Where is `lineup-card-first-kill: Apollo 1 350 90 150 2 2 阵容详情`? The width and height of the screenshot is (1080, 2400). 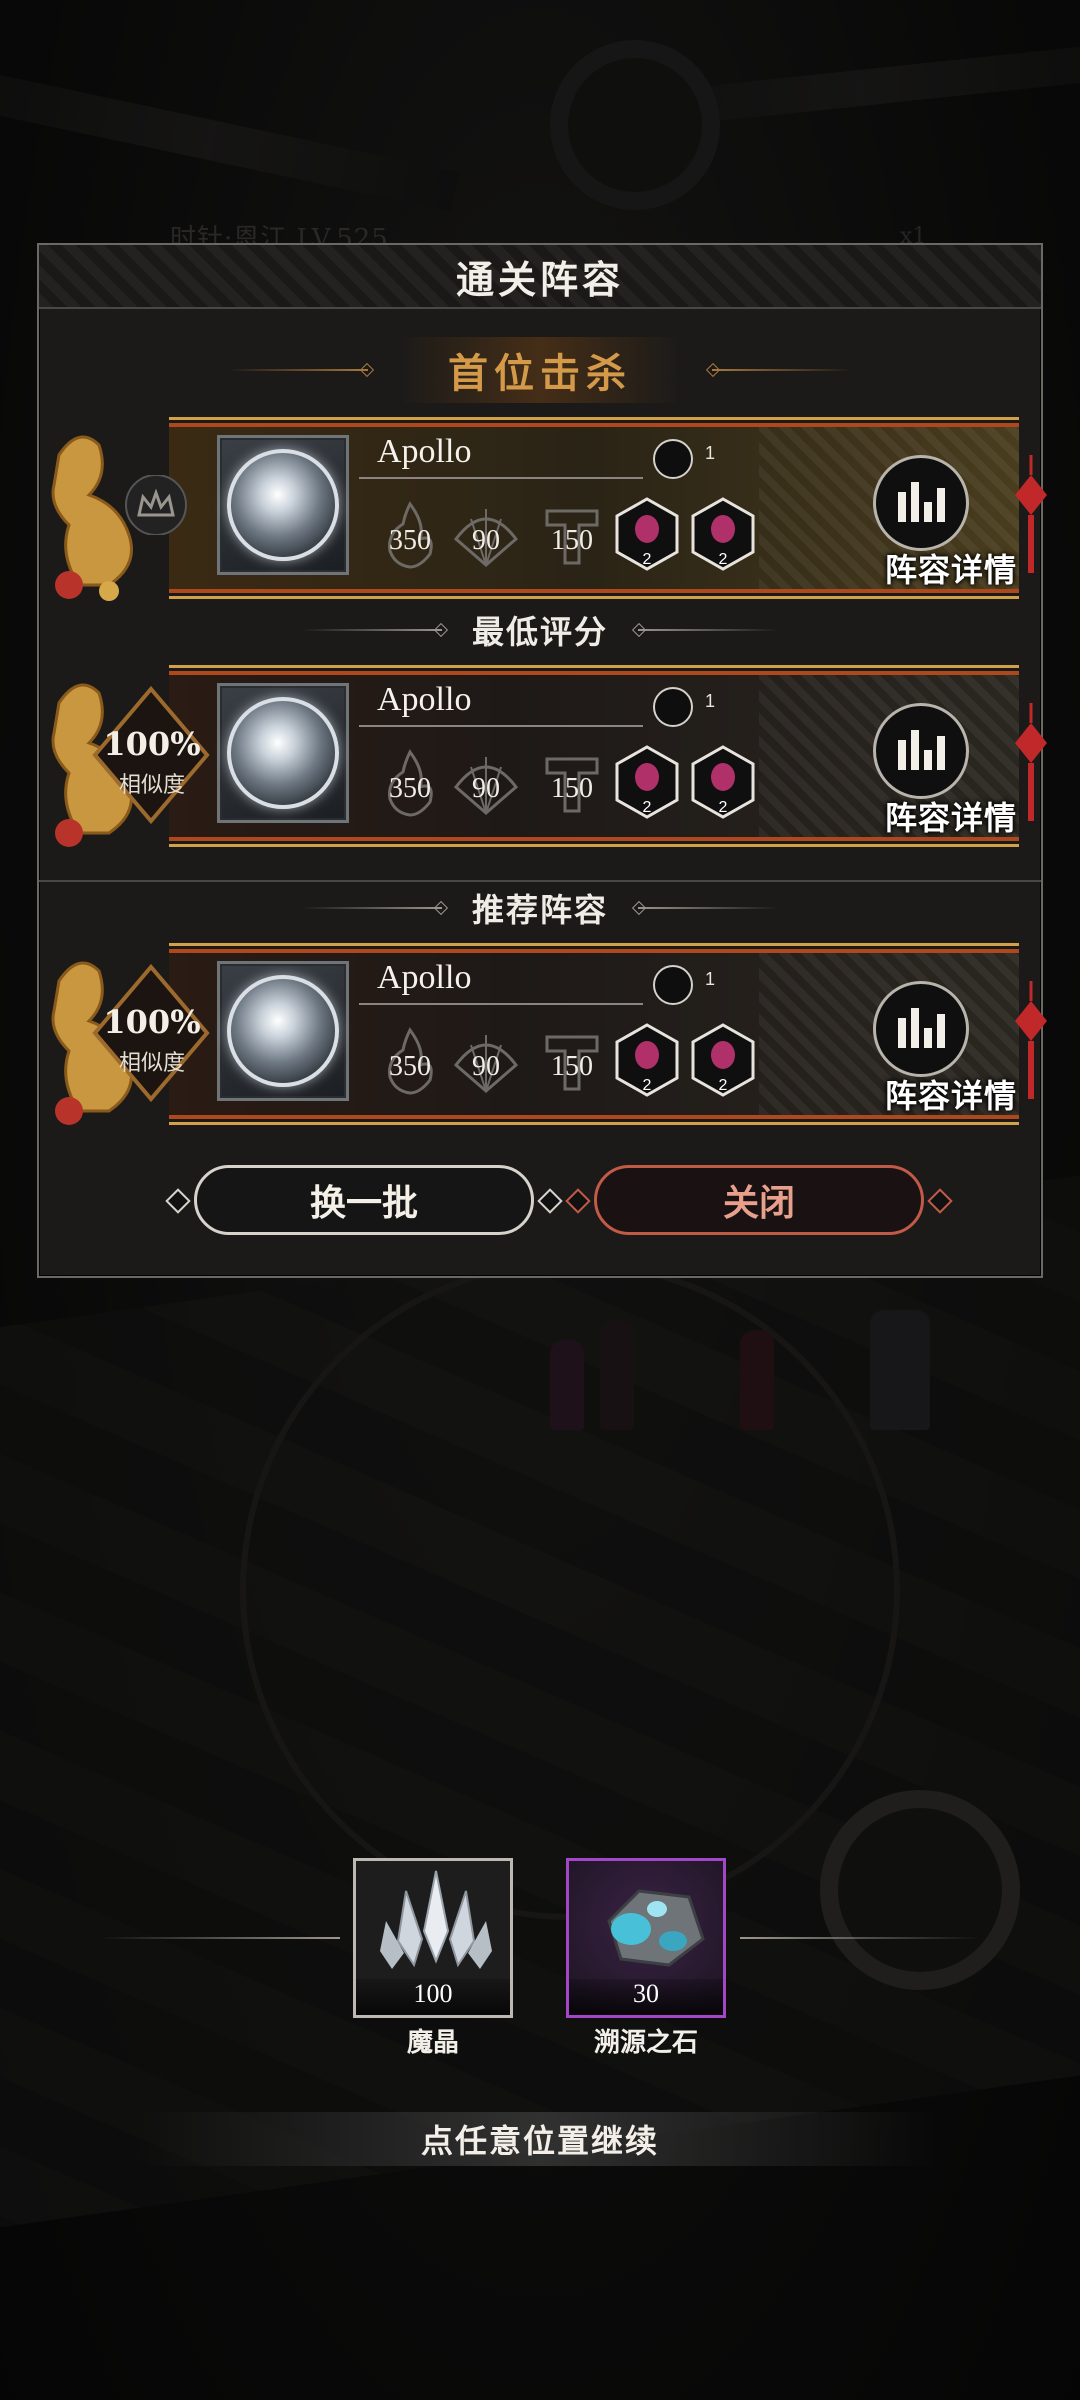
lineup-card-first-kill: Apollo 1 350 90 150 2 2 阵容详情 is located at coordinates (539, 508).